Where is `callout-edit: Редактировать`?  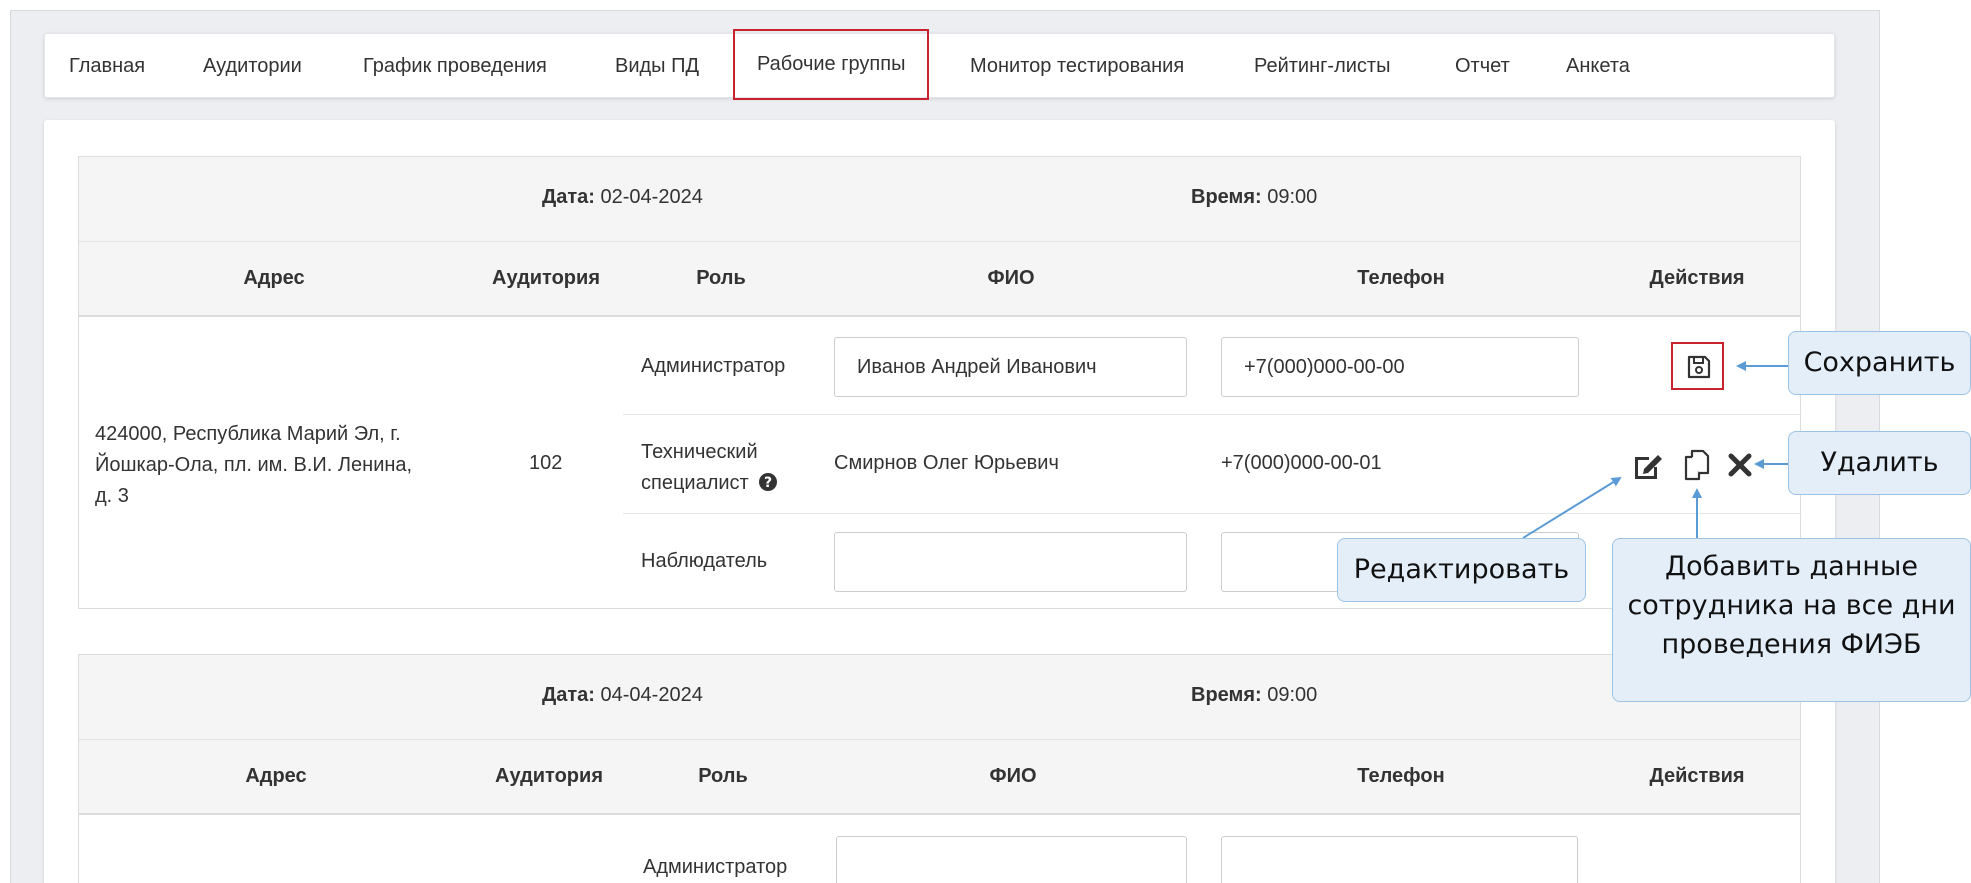
callout-edit: Редактировать is located at coordinates (1461, 570).